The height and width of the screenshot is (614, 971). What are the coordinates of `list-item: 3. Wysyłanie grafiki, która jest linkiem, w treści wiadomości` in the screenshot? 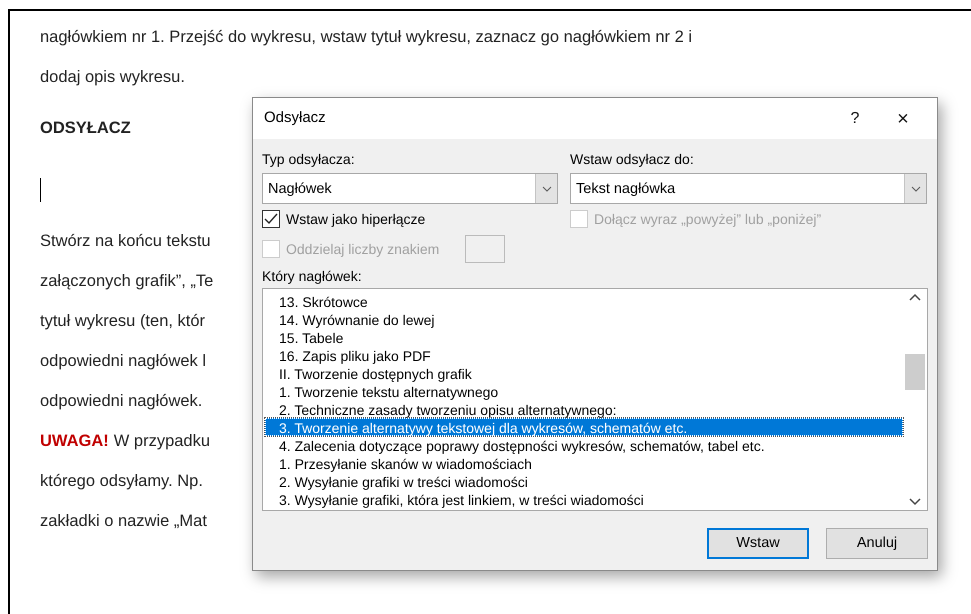 It's located at (584, 499).